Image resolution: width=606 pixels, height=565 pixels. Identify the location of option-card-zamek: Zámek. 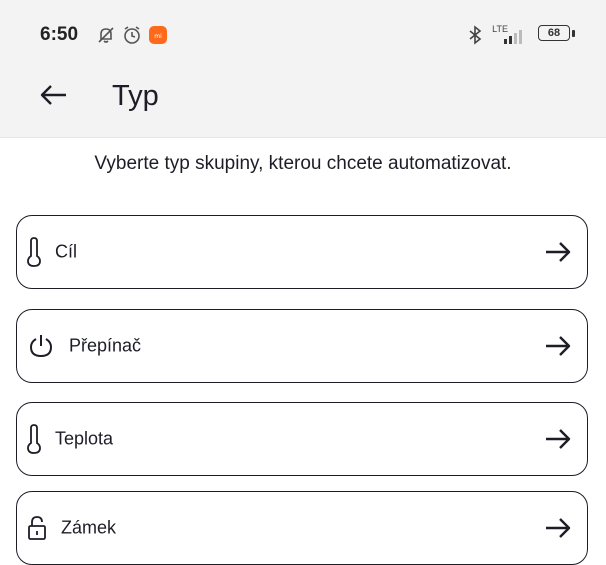
(302, 528).